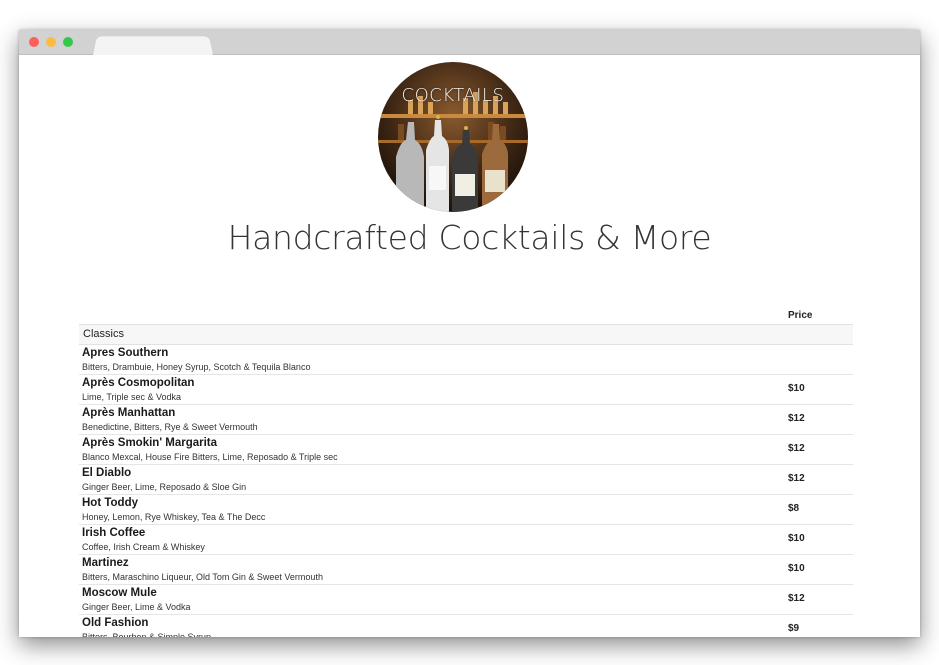  Describe the element at coordinates (794, 628) in the screenshot. I see `item-price: $9` at that location.